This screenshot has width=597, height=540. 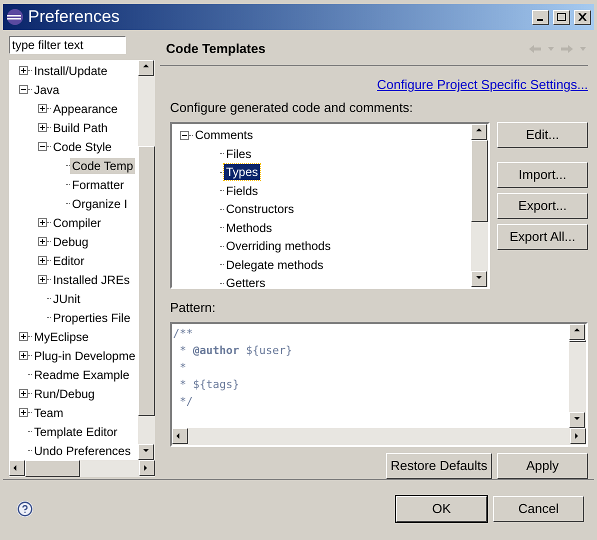 I want to click on tree-item: Run/Debug, so click(x=64, y=394).